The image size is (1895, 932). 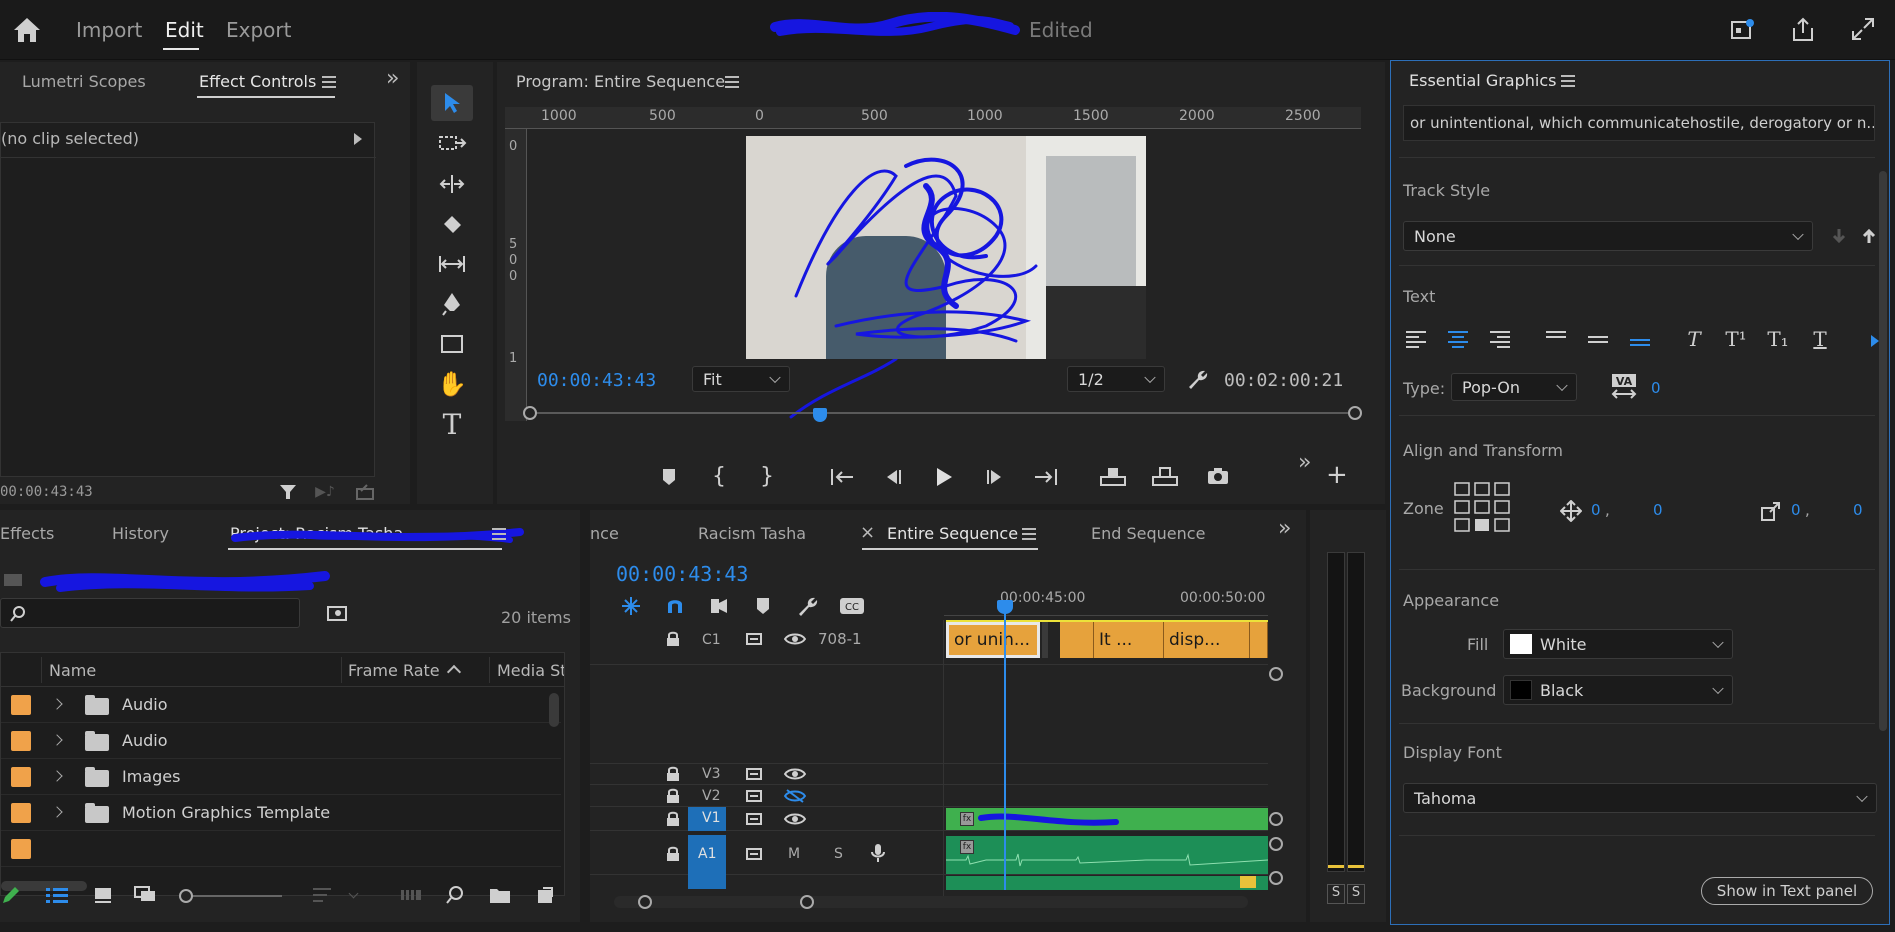 What do you see at coordinates (186, 896) in the screenshot?
I see `zoom-slider-handle` at bounding box center [186, 896].